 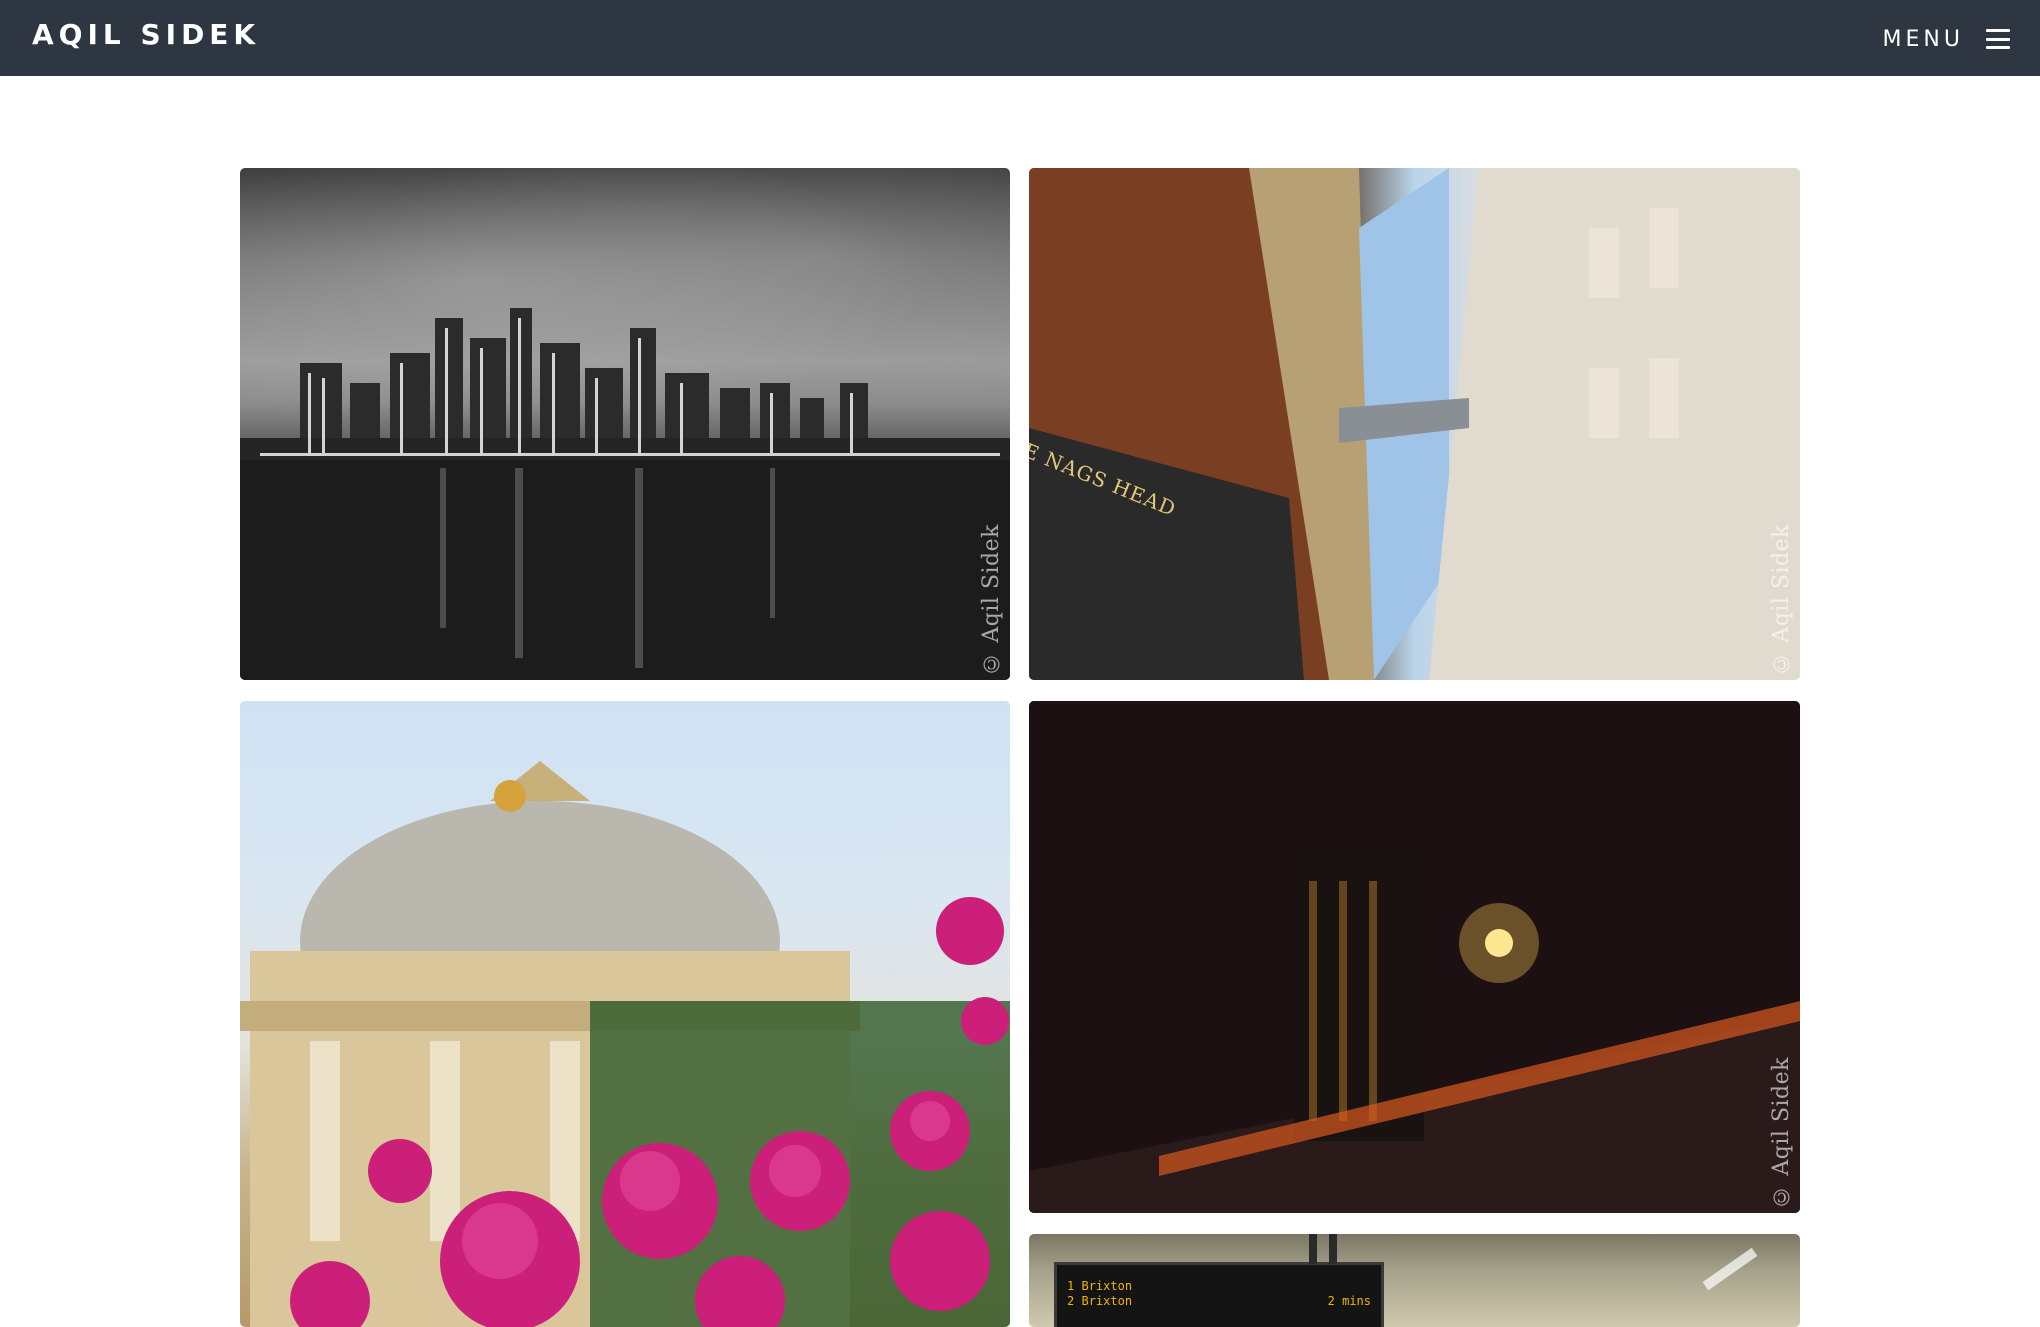 I want to click on gallery-photo-london-street: E NAGS HEAD © Aqil Sidek, so click(x=1414, y=424).